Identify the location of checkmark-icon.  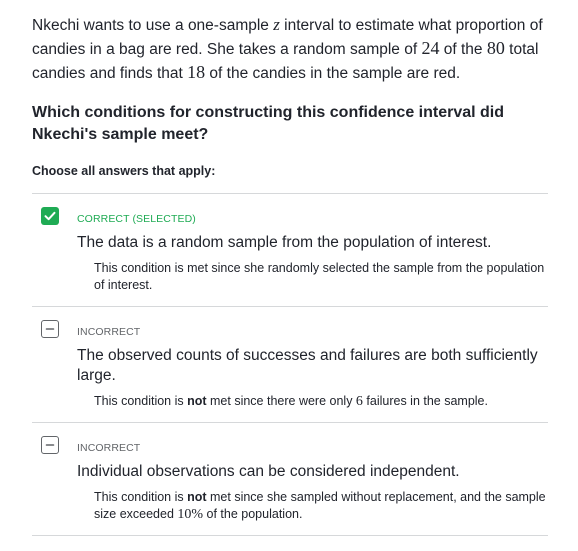
(50, 216).